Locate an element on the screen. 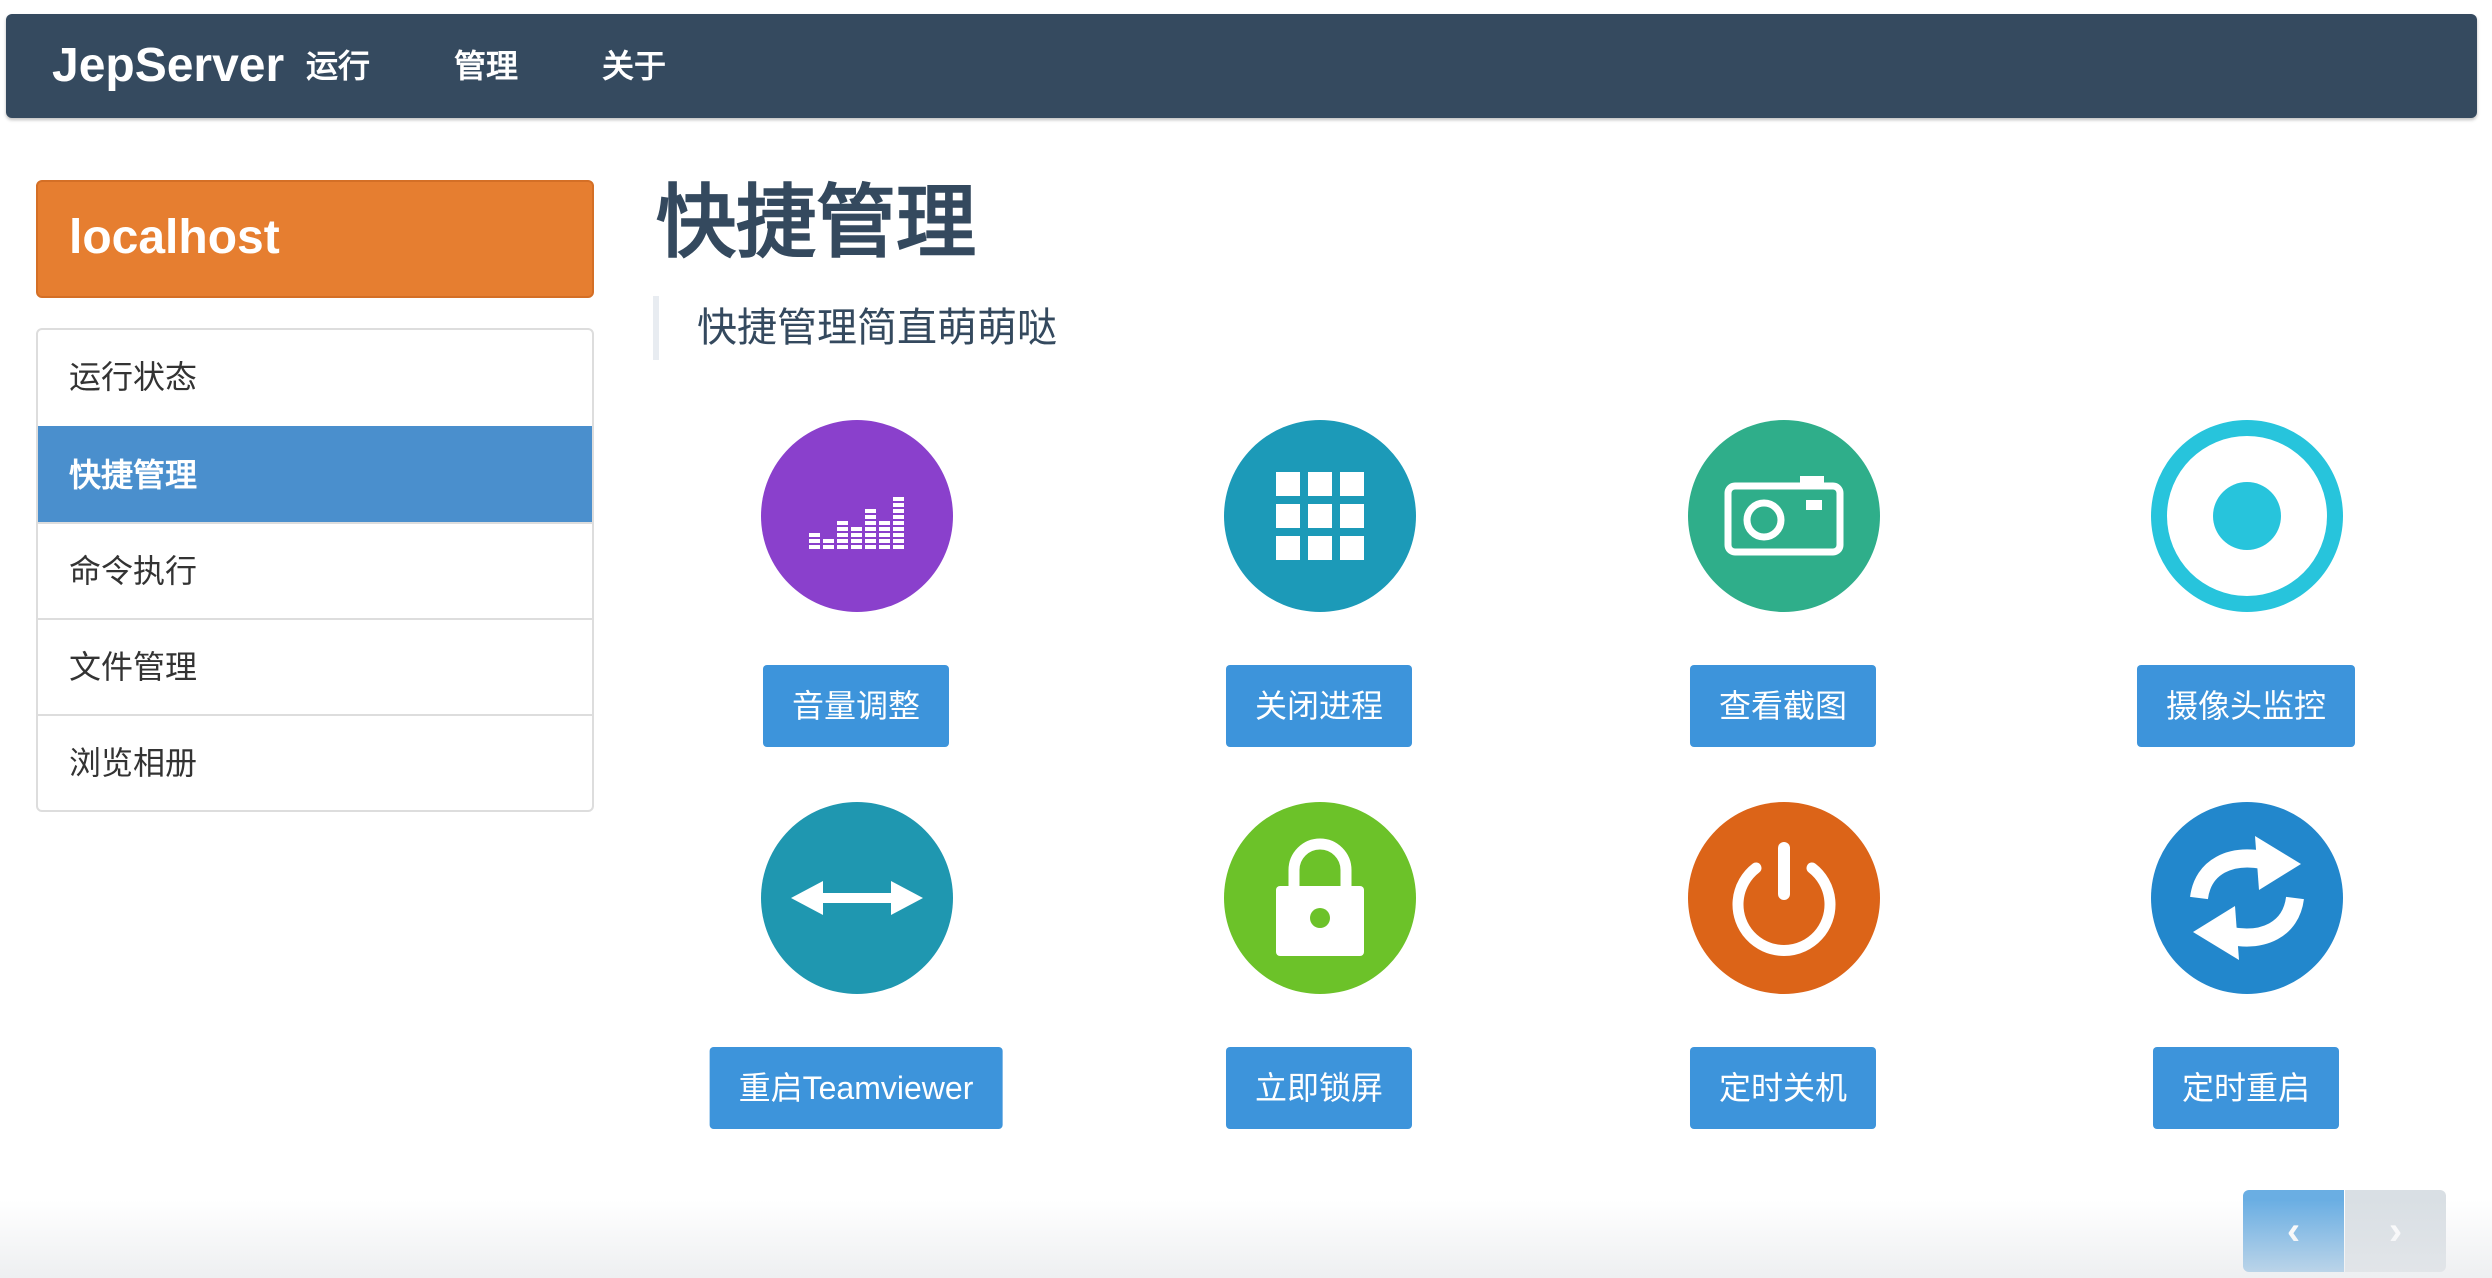 The height and width of the screenshot is (1278, 2492). scheduled-restart-button: 定时重启 is located at coordinates (2246, 1088).